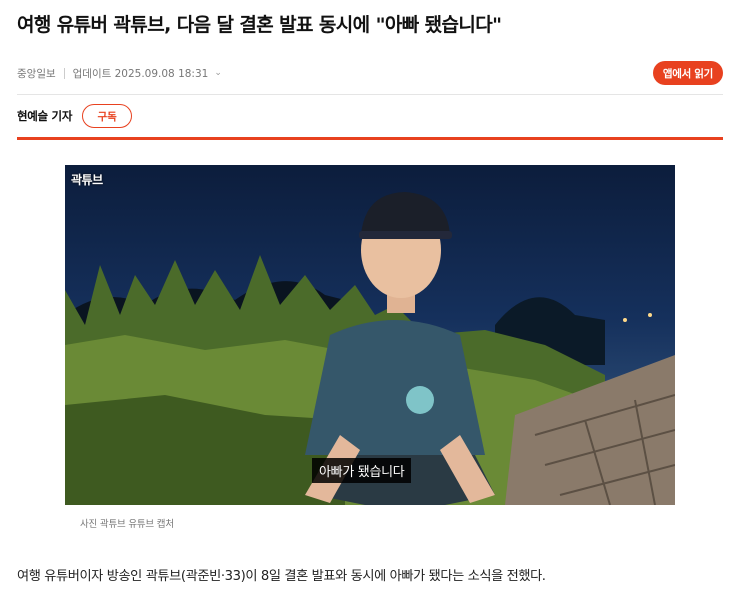  What do you see at coordinates (370, 94) in the screenshot?
I see `meta-divider-line` at bounding box center [370, 94].